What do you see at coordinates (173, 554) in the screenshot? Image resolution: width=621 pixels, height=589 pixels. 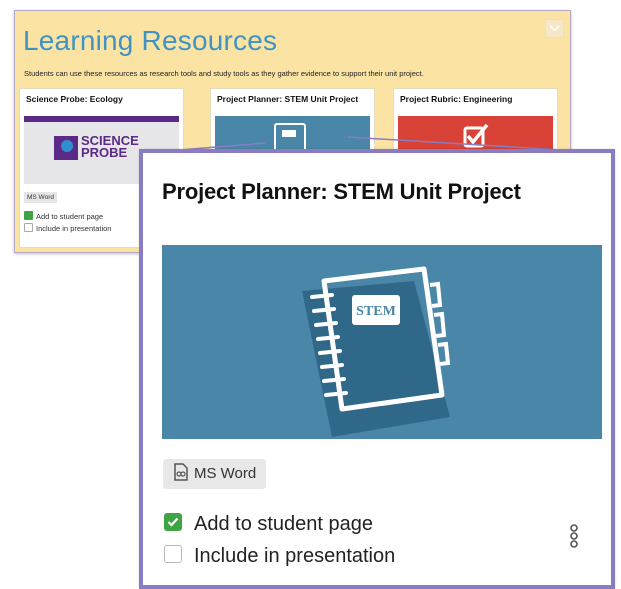 I see `checkbox-unchecked-icon` at bounding box center [173, 554].